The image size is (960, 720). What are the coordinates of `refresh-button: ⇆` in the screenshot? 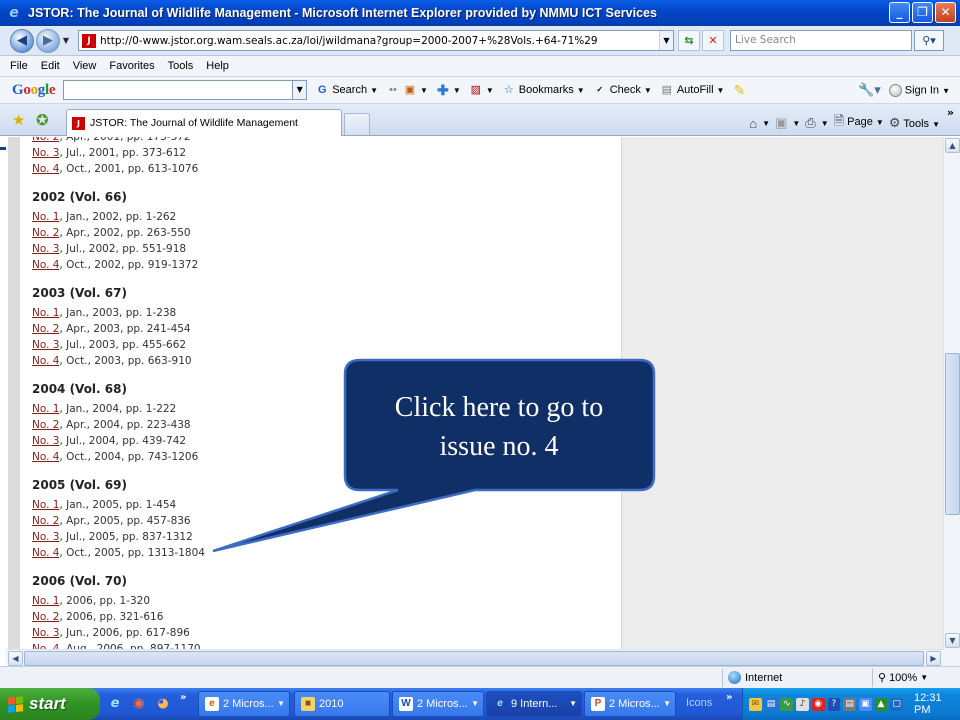 It's located at (689, 40).